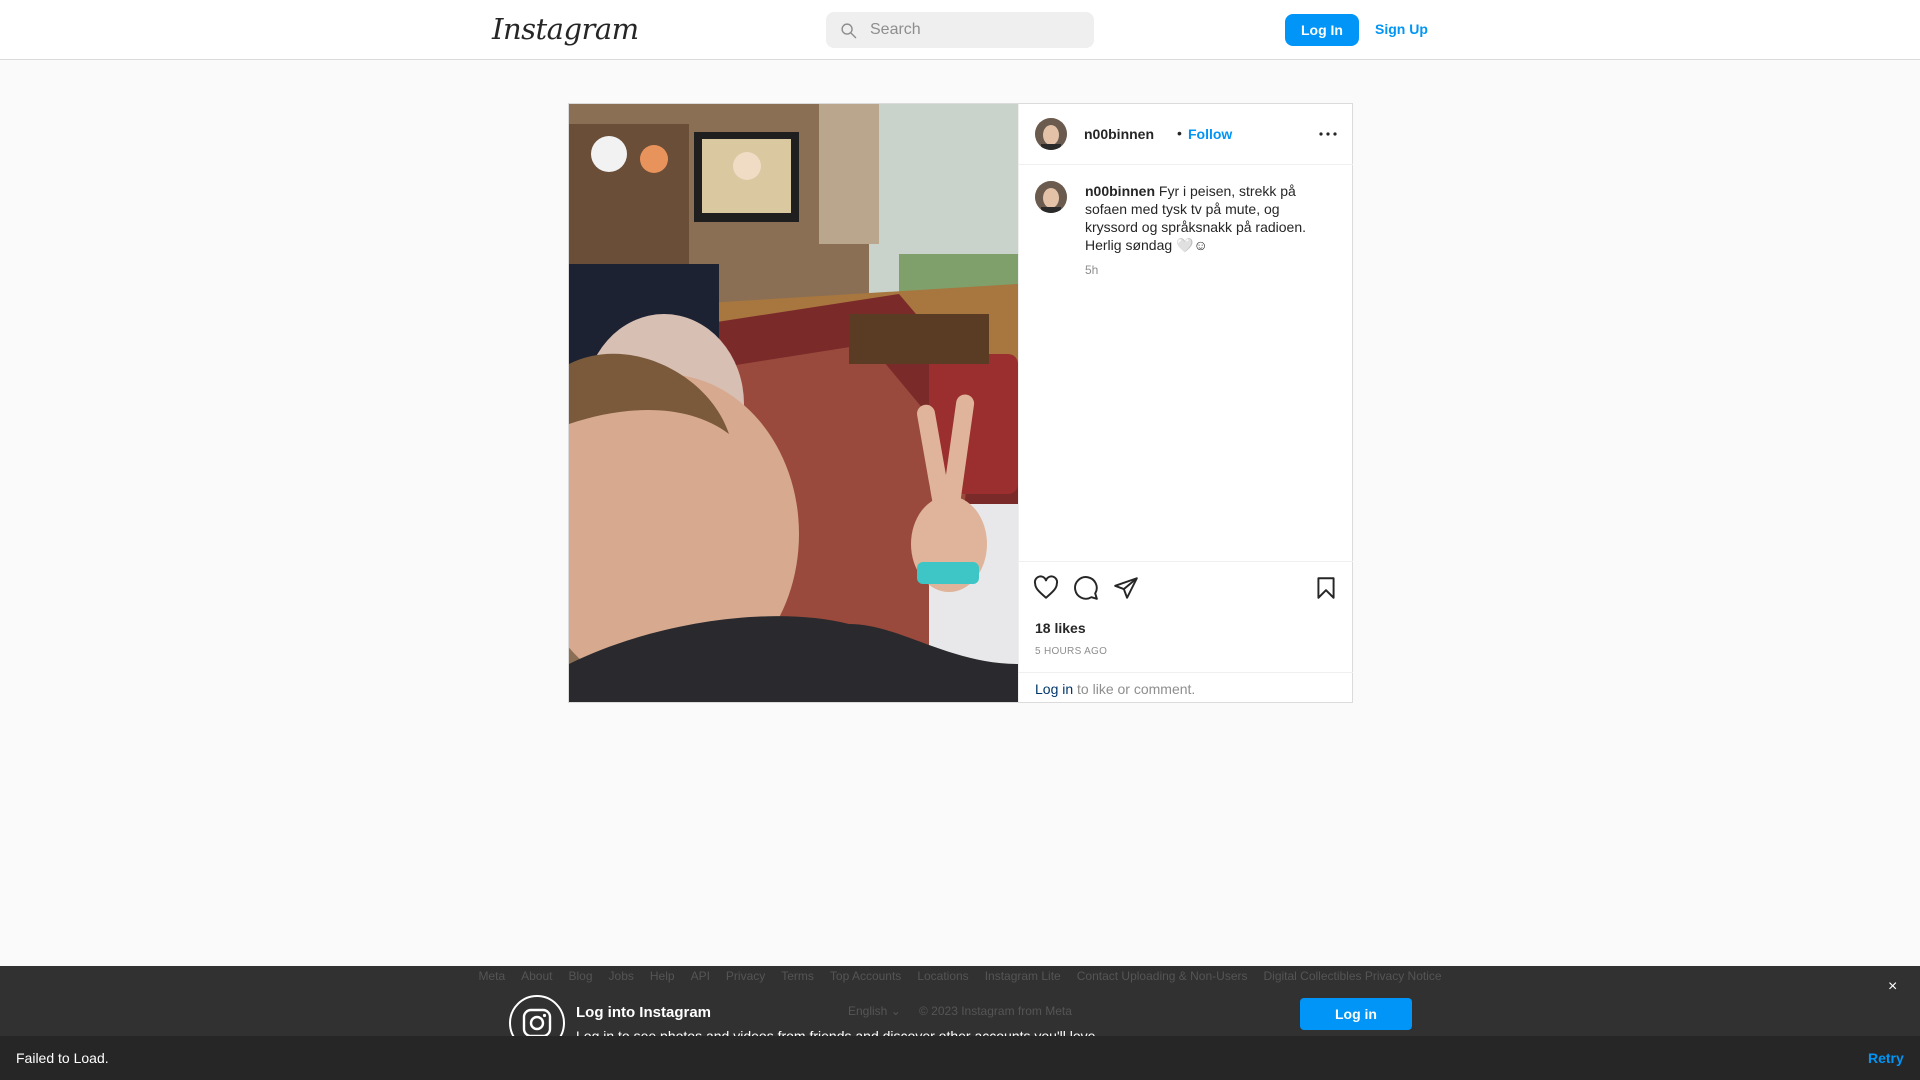  I want to click on footer-link: Jobs, so click(621, 976).